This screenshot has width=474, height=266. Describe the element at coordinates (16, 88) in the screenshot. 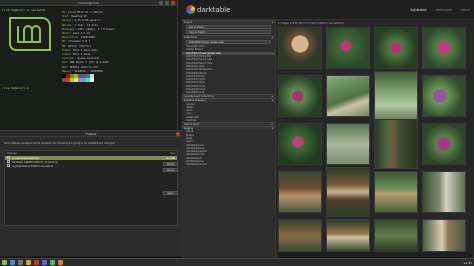

I see `terminal-prompt-idle: ricardo@mint:~$` at that location.